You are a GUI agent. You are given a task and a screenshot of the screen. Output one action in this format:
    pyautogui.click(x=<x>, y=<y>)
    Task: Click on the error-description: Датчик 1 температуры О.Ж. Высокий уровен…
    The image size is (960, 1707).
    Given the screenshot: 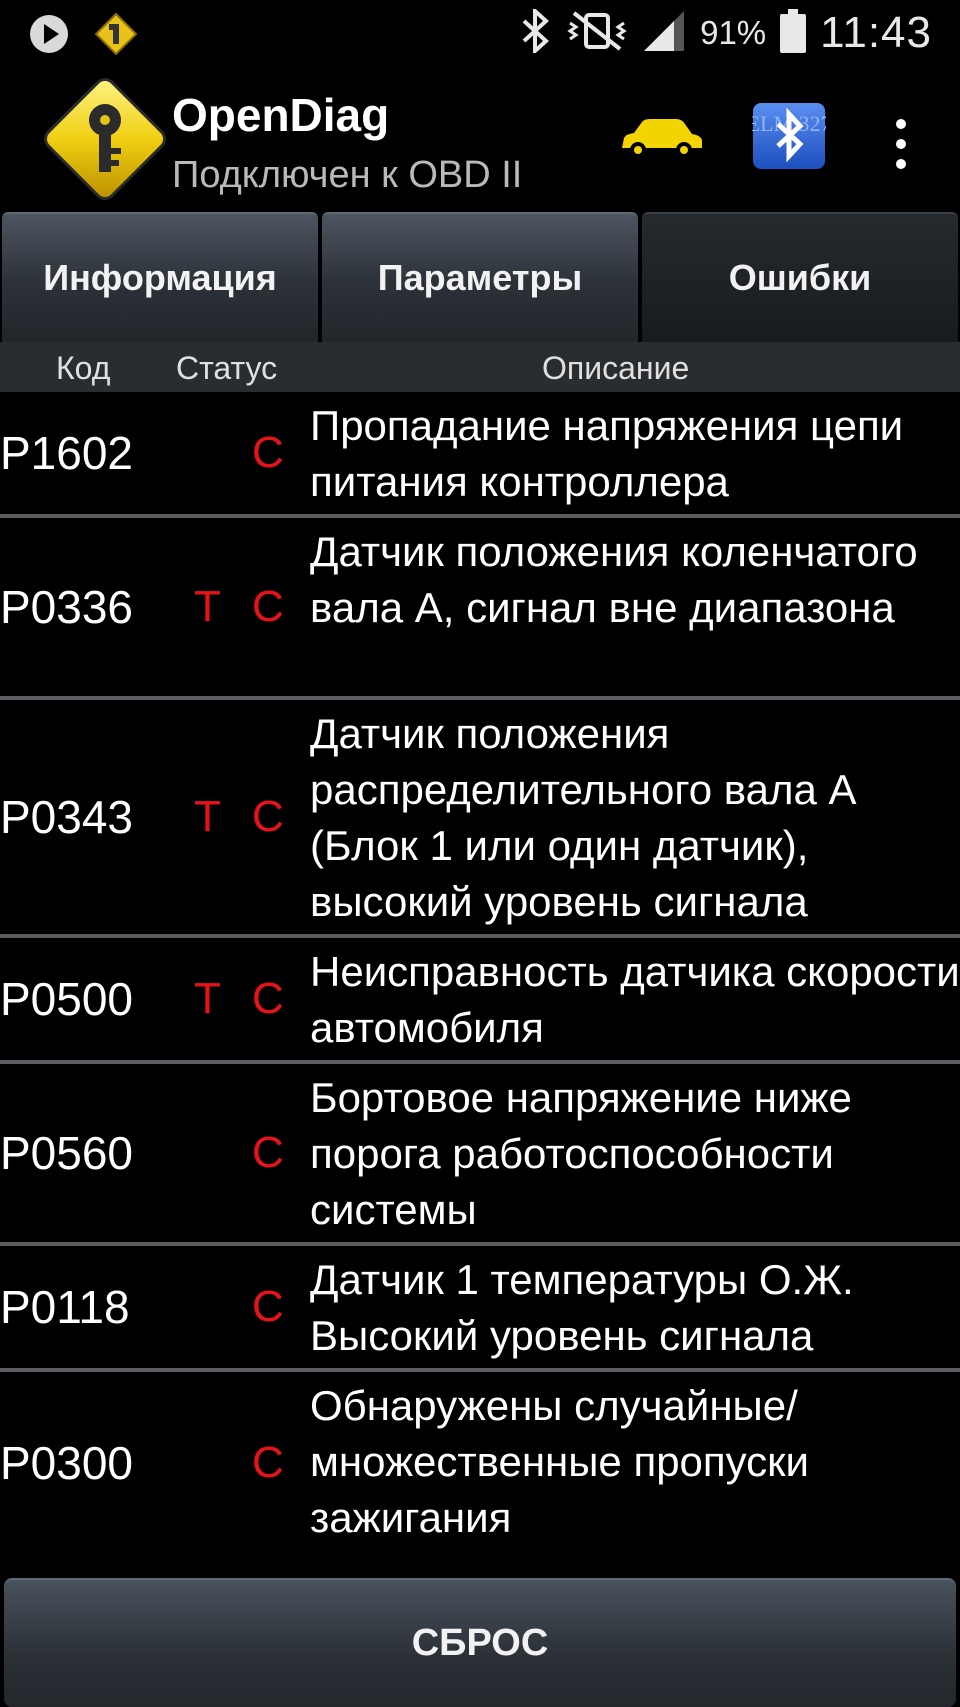 What is the action you would take?
    pyautogui.click(x=582, y=1307)
    